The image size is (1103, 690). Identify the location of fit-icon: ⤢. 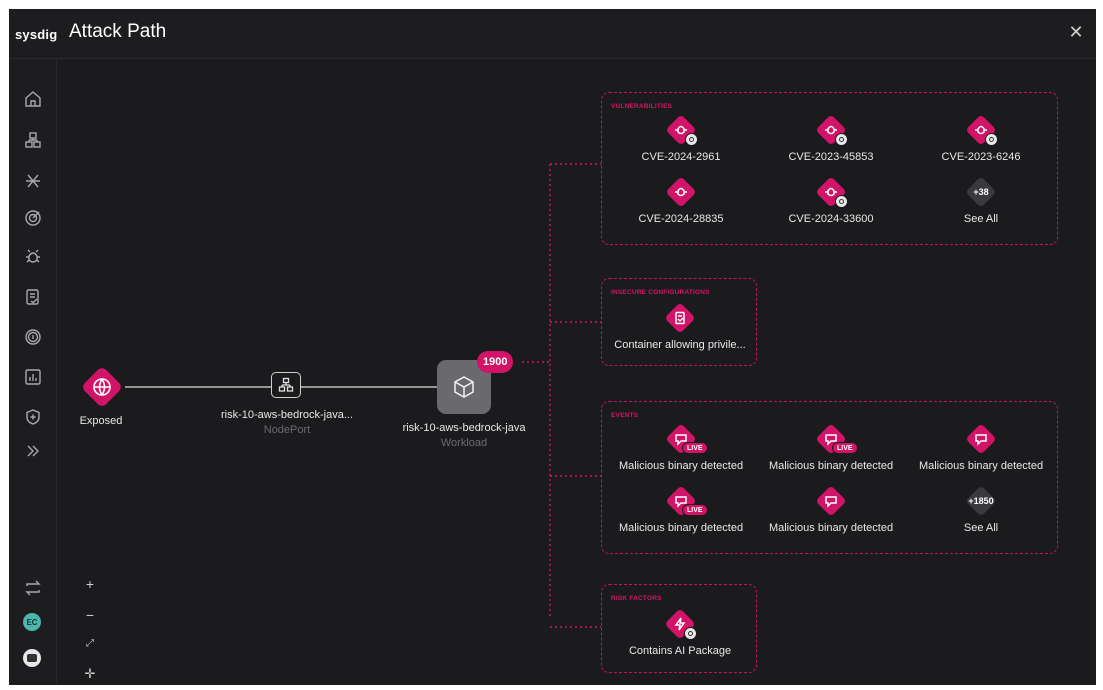
(90, 644).